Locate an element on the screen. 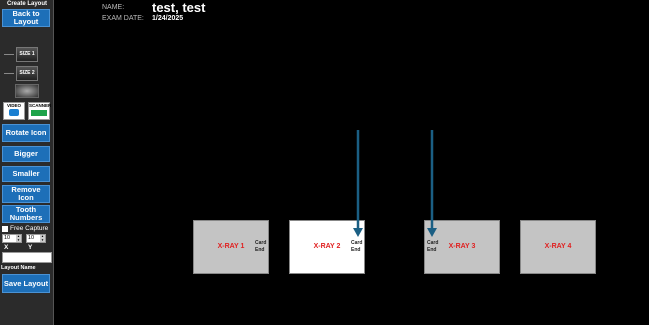 Image resolution: width=649 pixels, height=325 pixels. layout-name-label: Layout Name is located at coordinates (18, 268).